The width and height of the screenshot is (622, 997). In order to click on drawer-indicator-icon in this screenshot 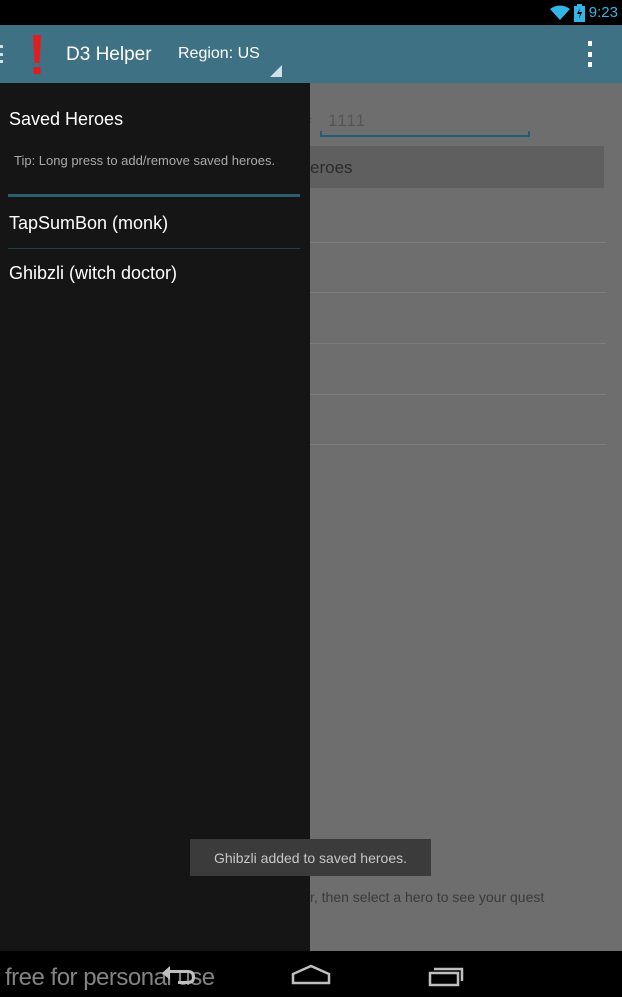, I will do `click(2, 54)`.